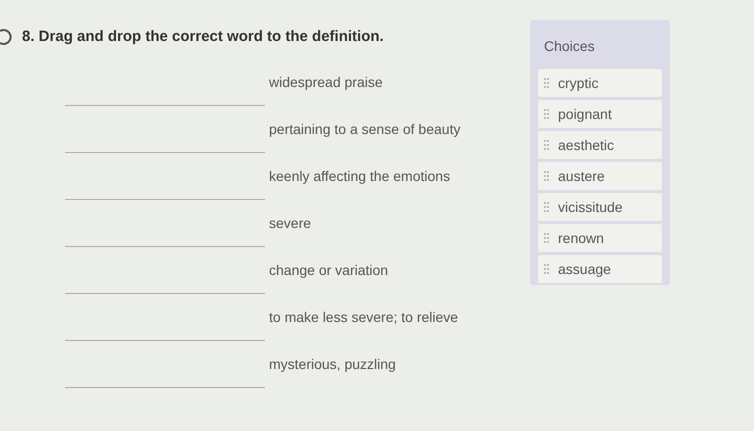  What do you see at coordinates (600, 145) in the screenshot?
I see `choice-tile: aesthetic` at bounding box center [600, 145].